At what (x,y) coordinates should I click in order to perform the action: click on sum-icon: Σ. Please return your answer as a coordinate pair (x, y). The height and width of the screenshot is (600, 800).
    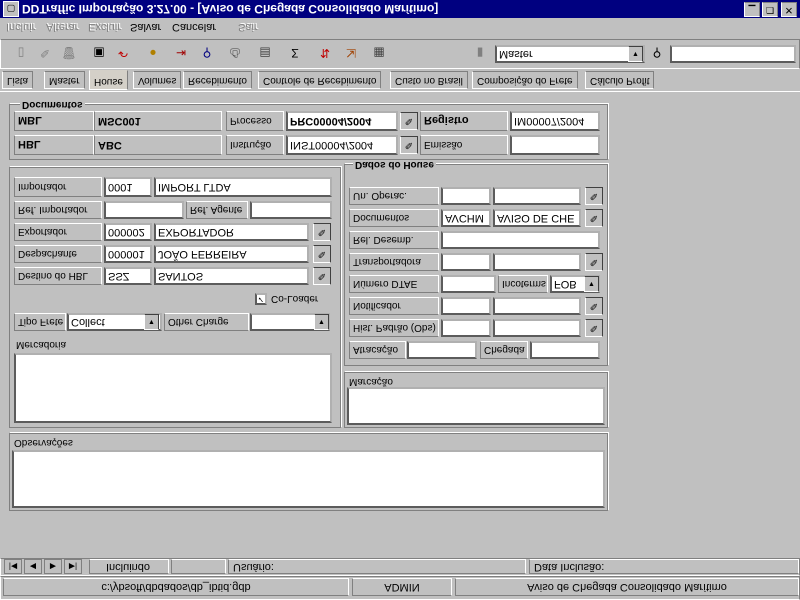
    Looking at the image, I should click on (295, 53).